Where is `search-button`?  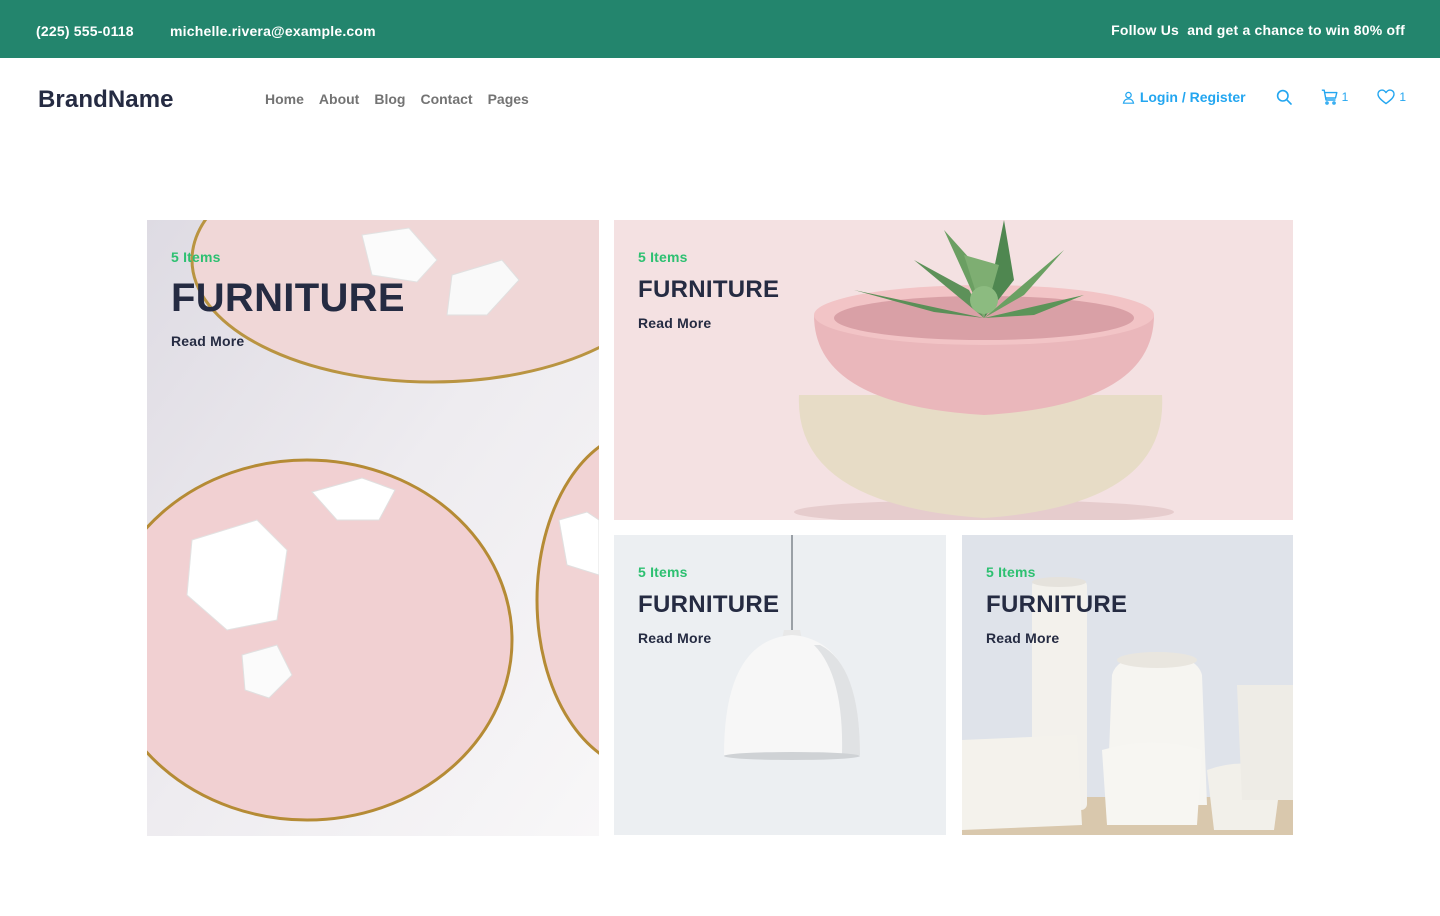
search-button is located at coordinates (1284, 97).